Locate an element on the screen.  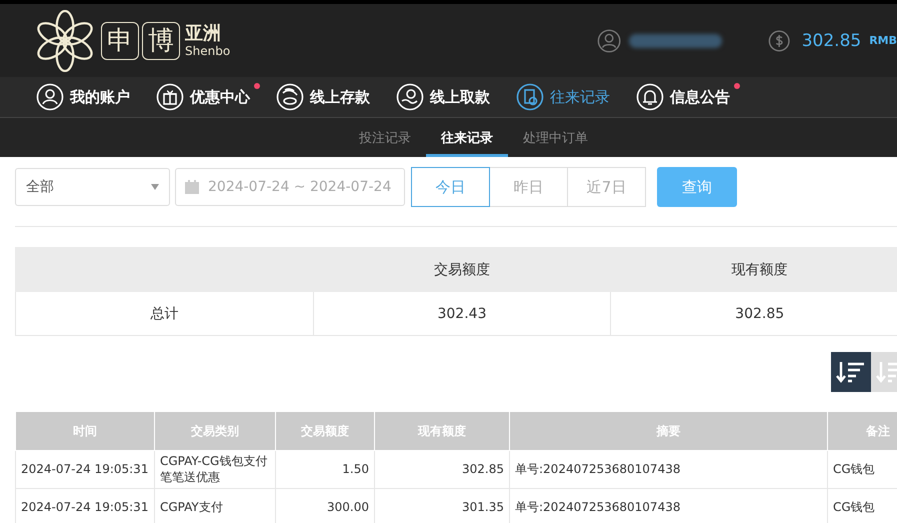
table-cell: 1.50 is located at coordinates (325, 469).